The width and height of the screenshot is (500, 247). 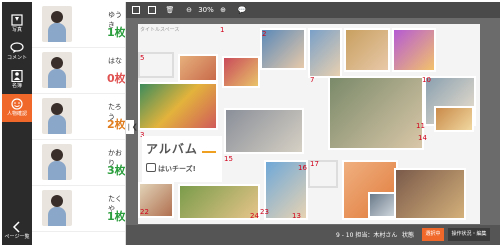 What do you see at coordinates (16, 30) in the screenshot?
I see `rail-photo-label: 写真` at bounding box center [16, 30].